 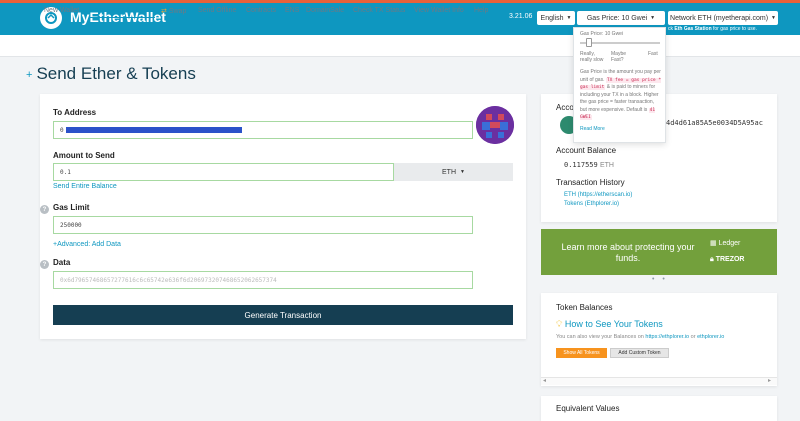 I want to click on gas-limit-input: 250000, so click(x=263, y=225).